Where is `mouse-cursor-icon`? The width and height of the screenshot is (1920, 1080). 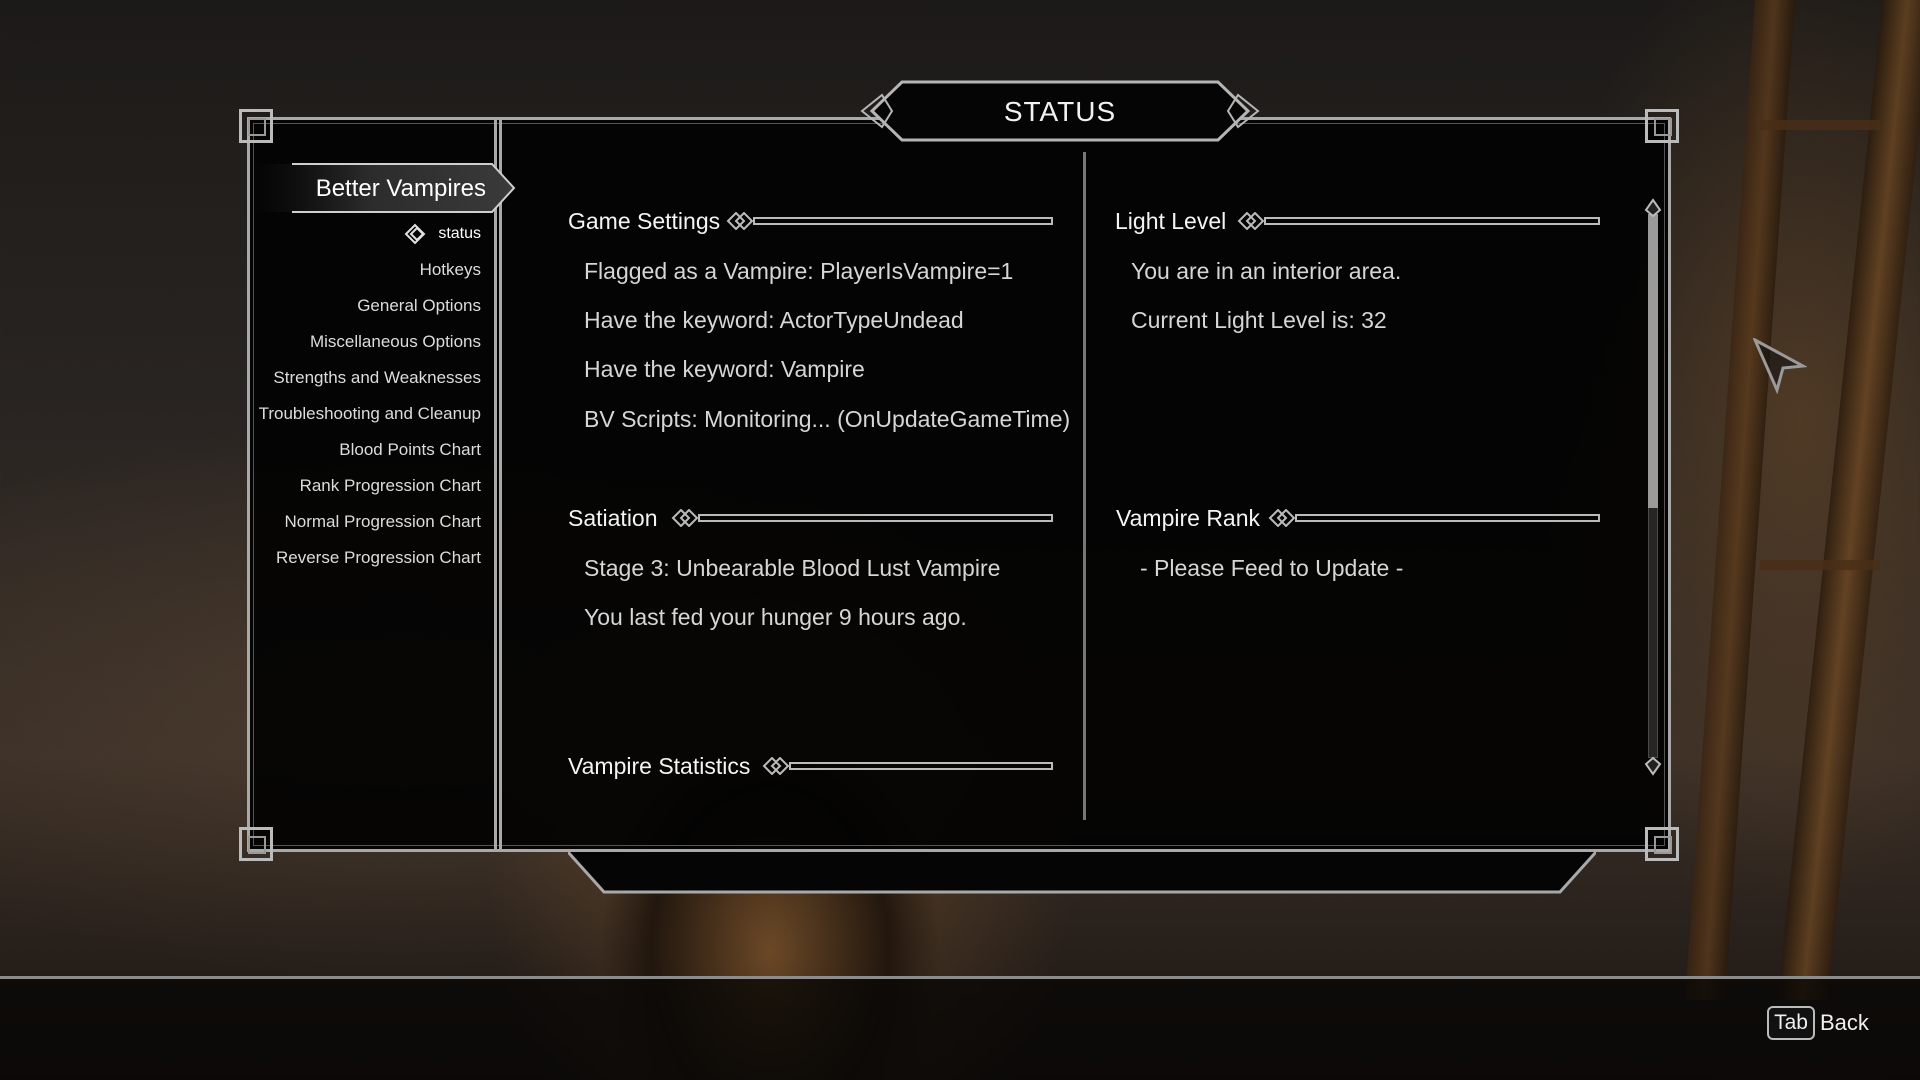
mouse-cursor-icon is located at coordinates (1780, 365).